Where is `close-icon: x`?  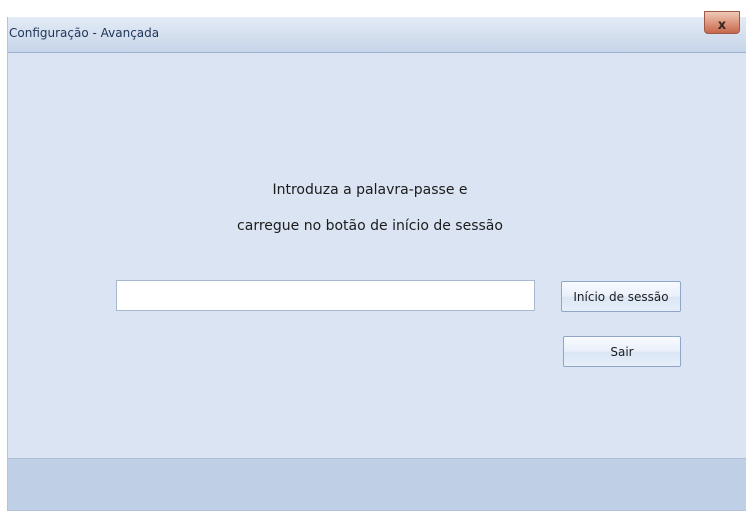 close-icon: x is located at coordinates (722, 25).